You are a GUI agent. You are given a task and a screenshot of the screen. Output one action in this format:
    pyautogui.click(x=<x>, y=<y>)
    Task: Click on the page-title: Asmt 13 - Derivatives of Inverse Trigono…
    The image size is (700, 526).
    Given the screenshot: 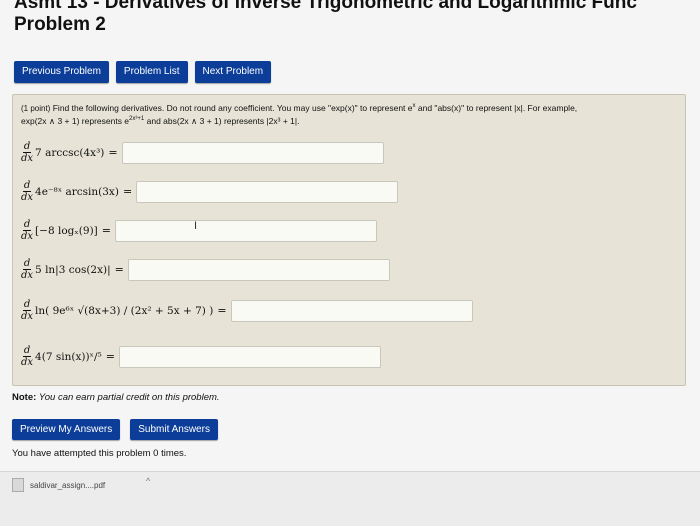 What is the action you would take?
    pyautogui.click(x=357, y=18)
    